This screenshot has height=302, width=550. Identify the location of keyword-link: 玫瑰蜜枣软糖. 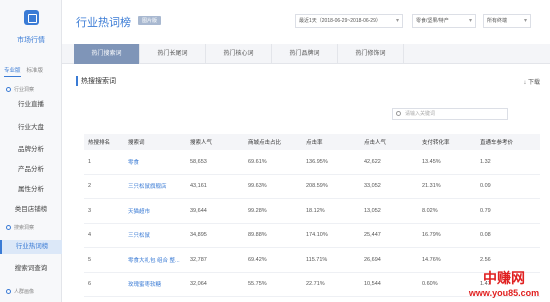
(155, 284).